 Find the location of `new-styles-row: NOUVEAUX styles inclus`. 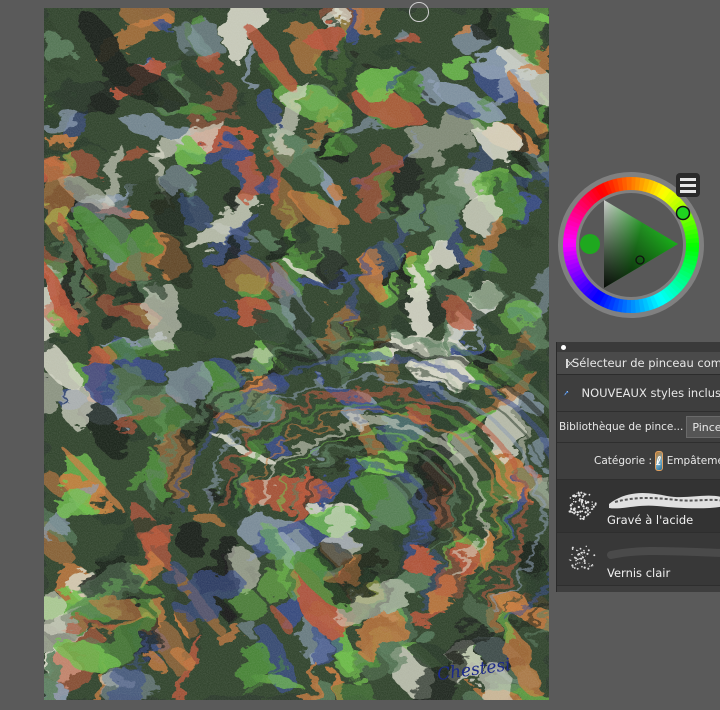

new-styles-row: NOUVEAUX styles inclus is located at coordinates (638, 393).